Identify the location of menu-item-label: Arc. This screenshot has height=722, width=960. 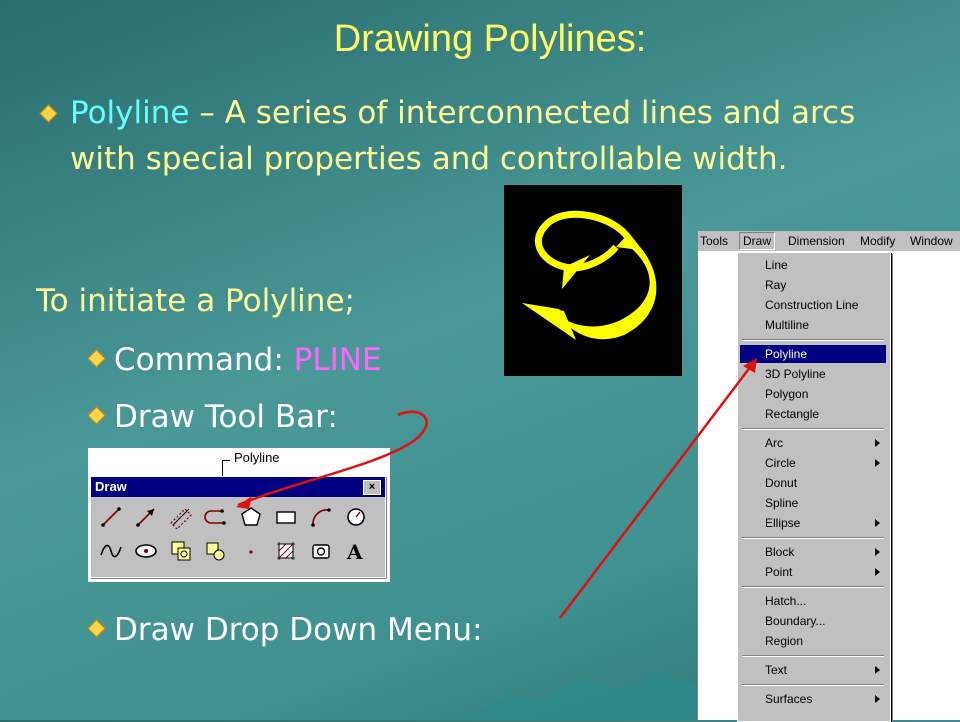
(774, 443).